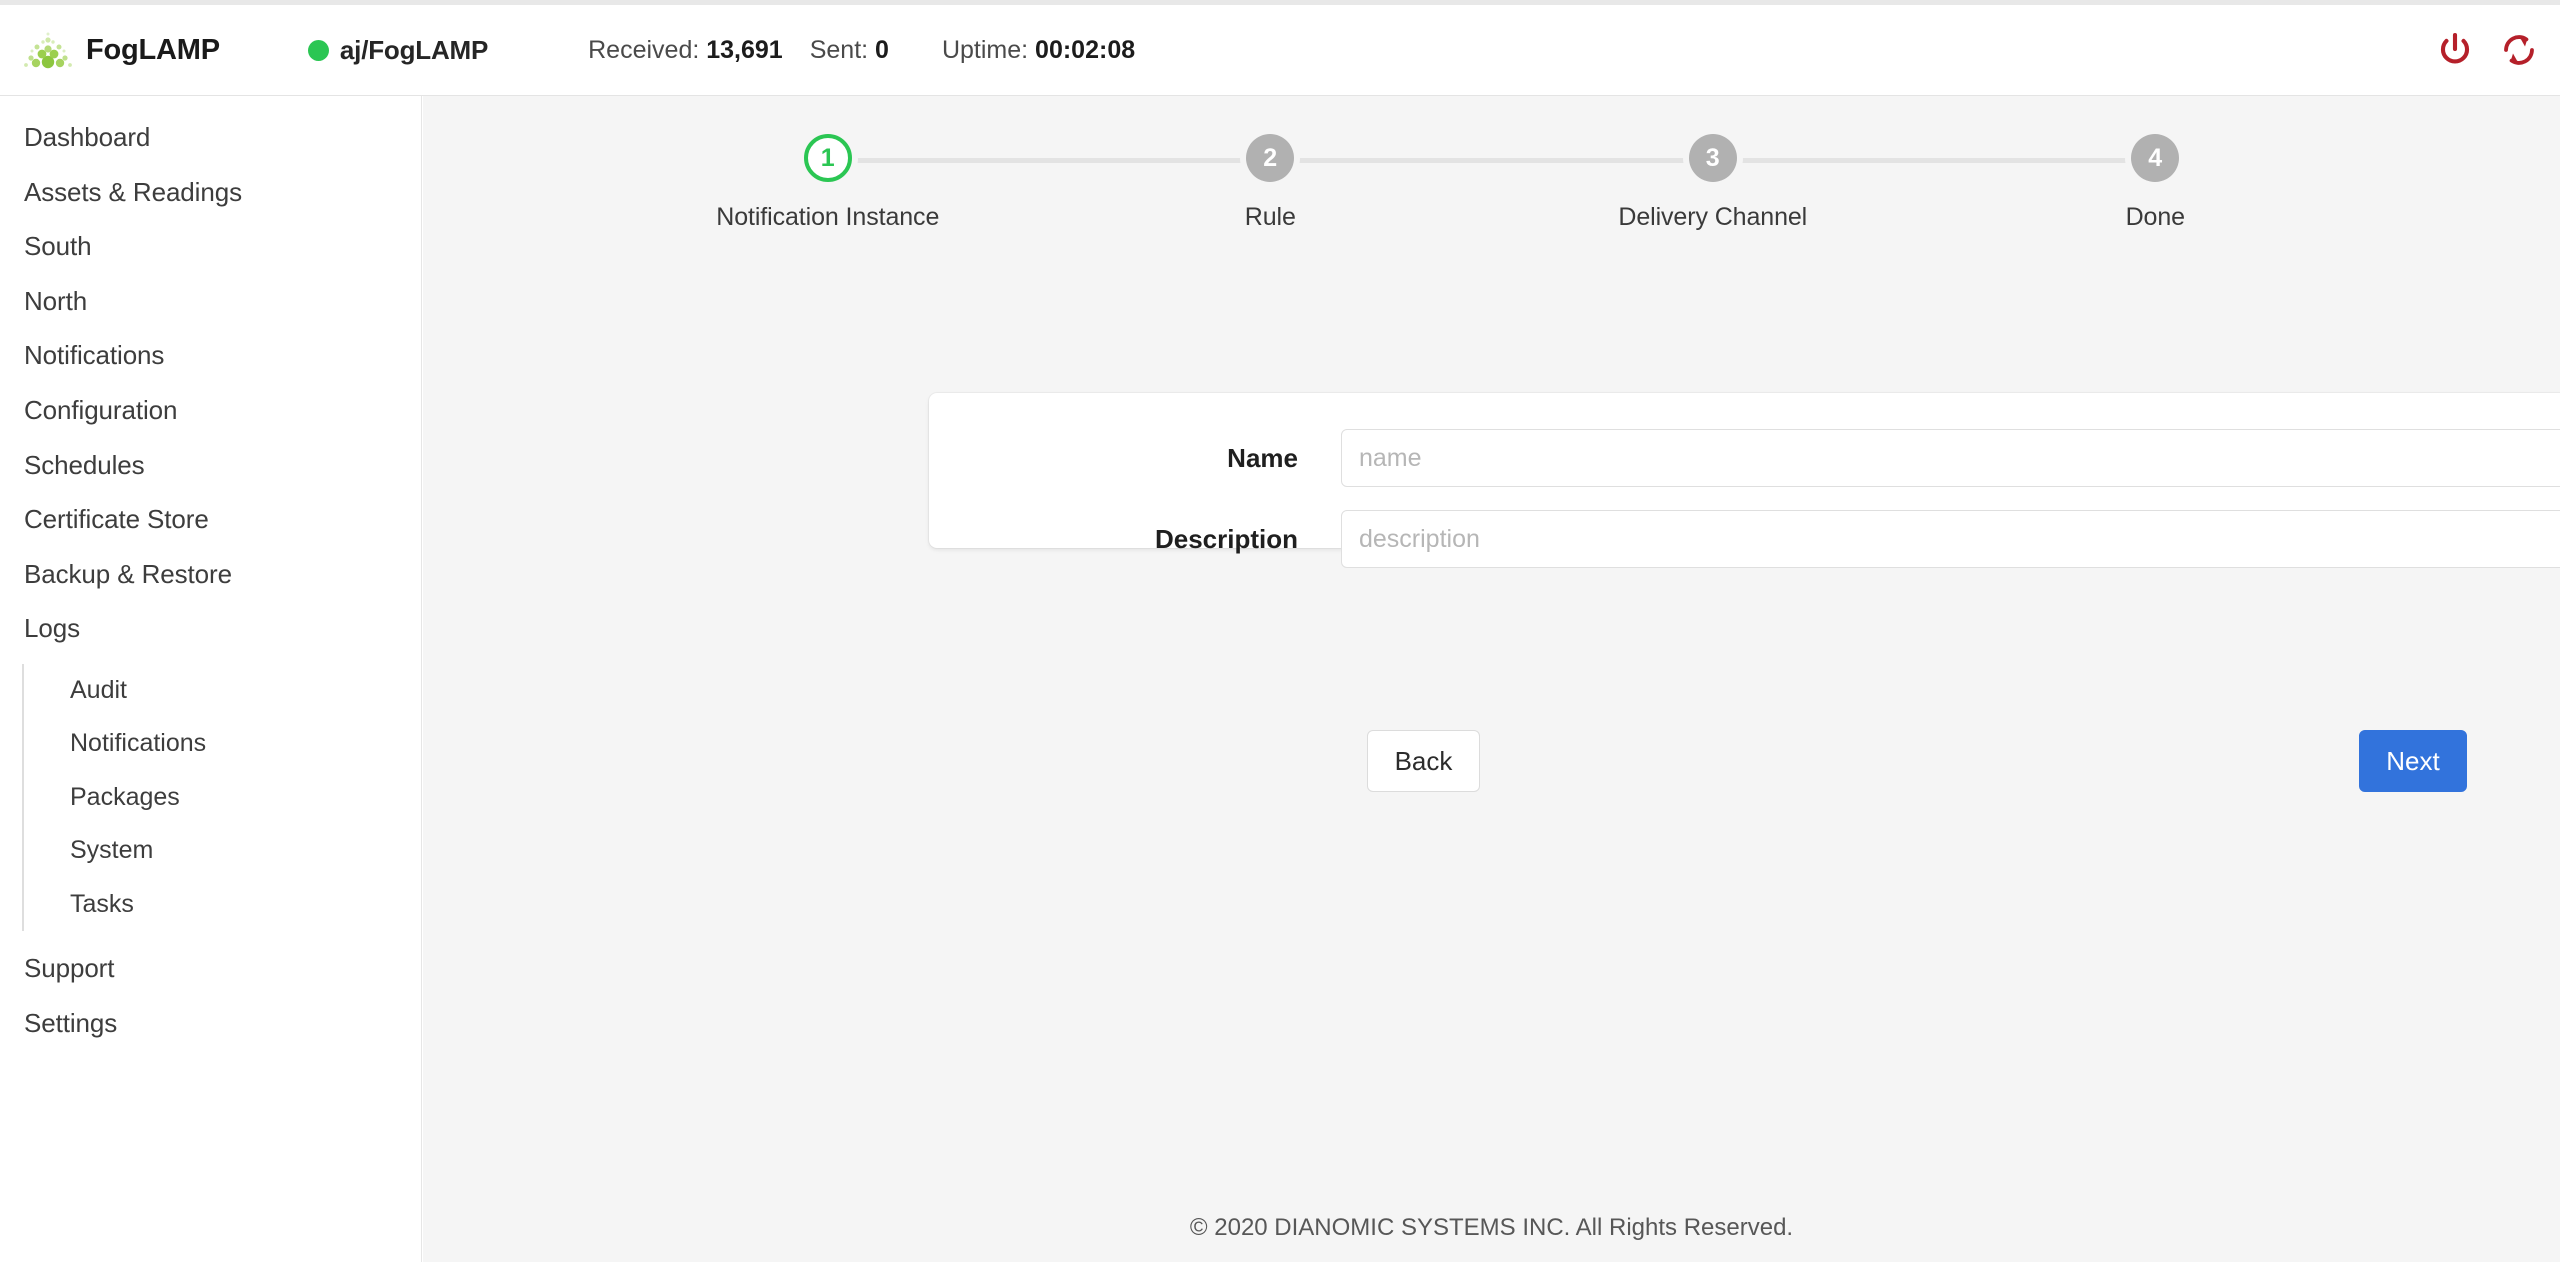  I want to click on sidebar-subitem-audit: Audit, so click(222, 691).